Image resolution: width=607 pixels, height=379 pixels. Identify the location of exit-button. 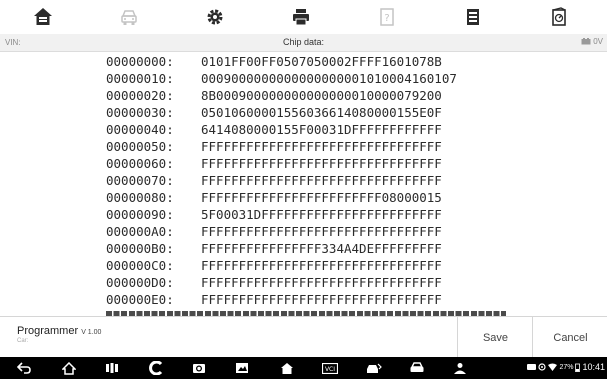
(559, 17).